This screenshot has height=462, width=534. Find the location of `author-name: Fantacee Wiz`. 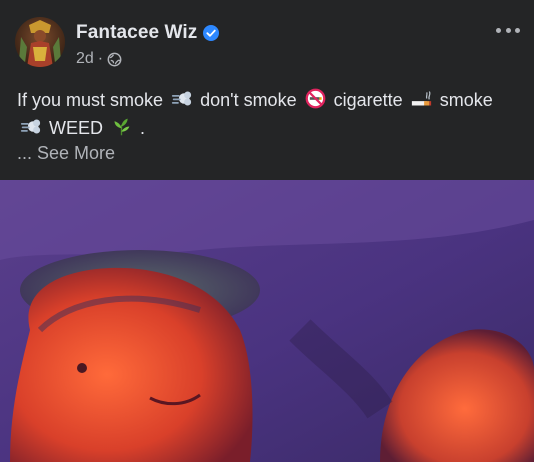

author-name: Fantacee Wiz is located at coordinates (136, 33).